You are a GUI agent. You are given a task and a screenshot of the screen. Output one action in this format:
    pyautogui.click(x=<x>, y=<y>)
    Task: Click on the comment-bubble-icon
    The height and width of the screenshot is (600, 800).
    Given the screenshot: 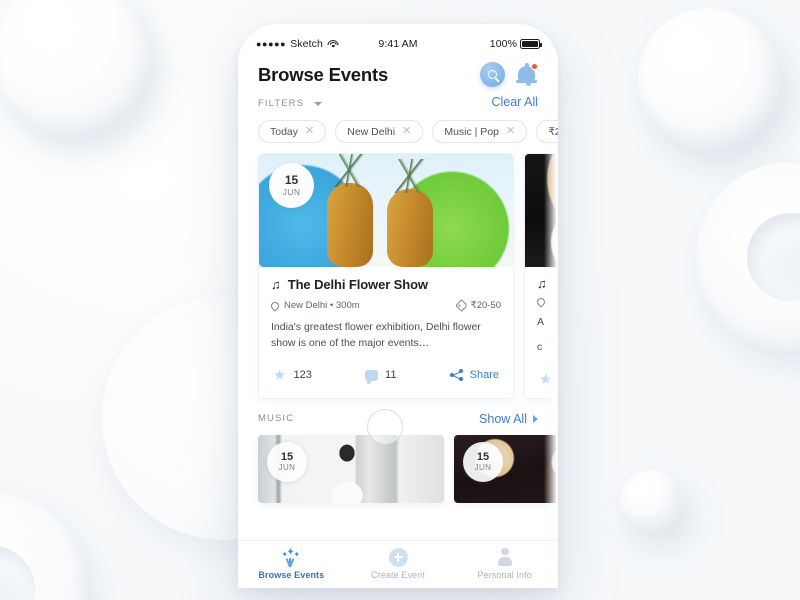 What is the action you would take?
    pyautogui.click(x=372, y=375)
    